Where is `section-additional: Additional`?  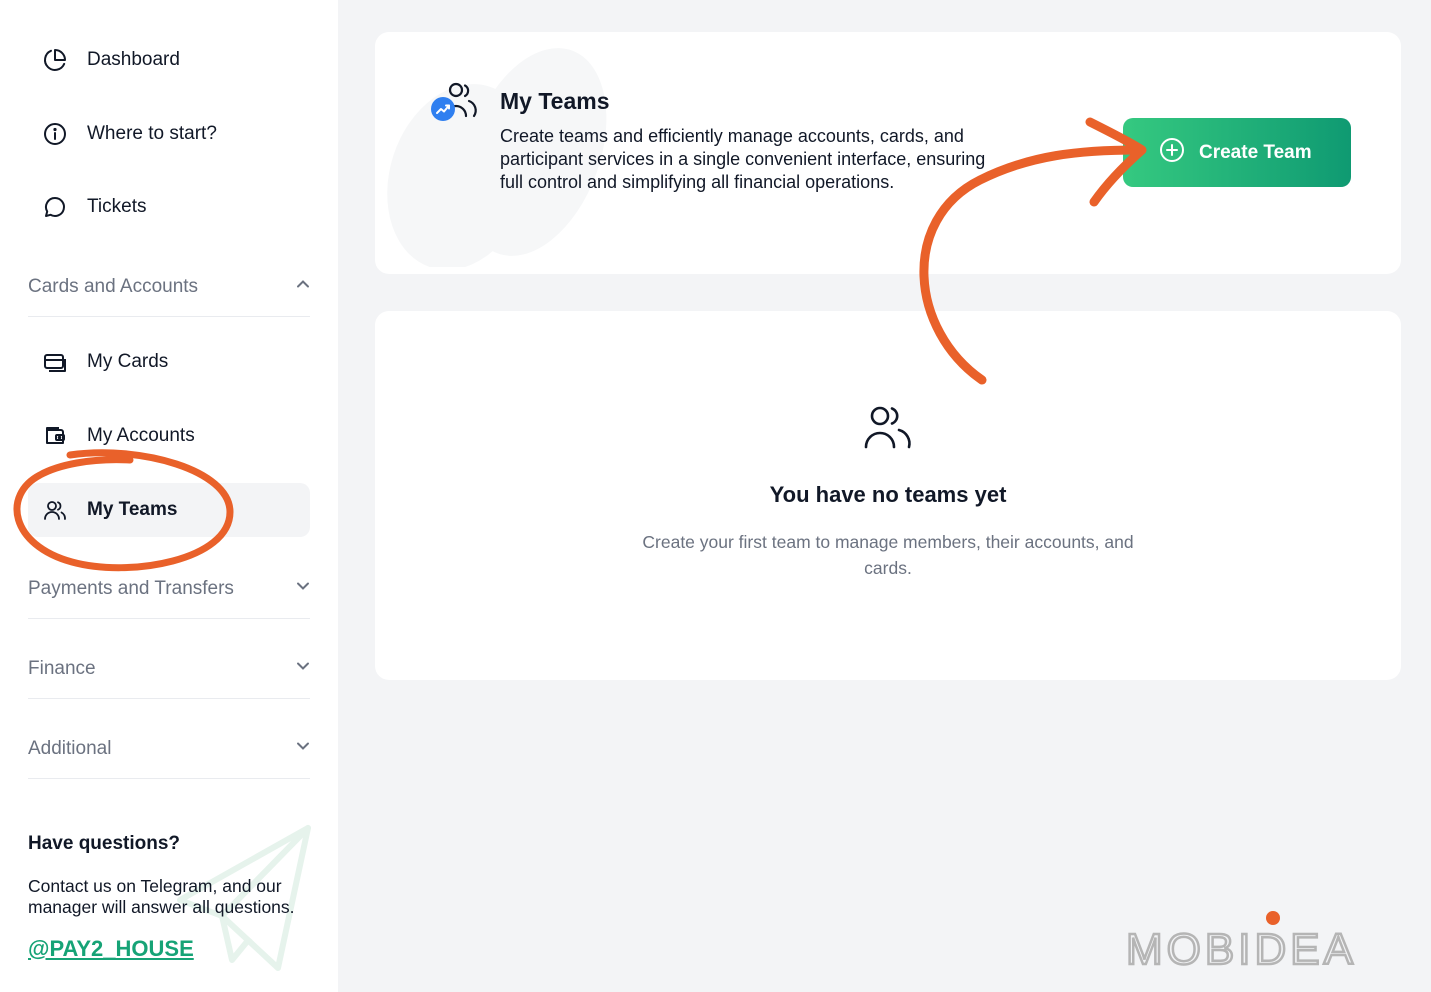 section-additional: Additional is located at coordinates (169, 749).